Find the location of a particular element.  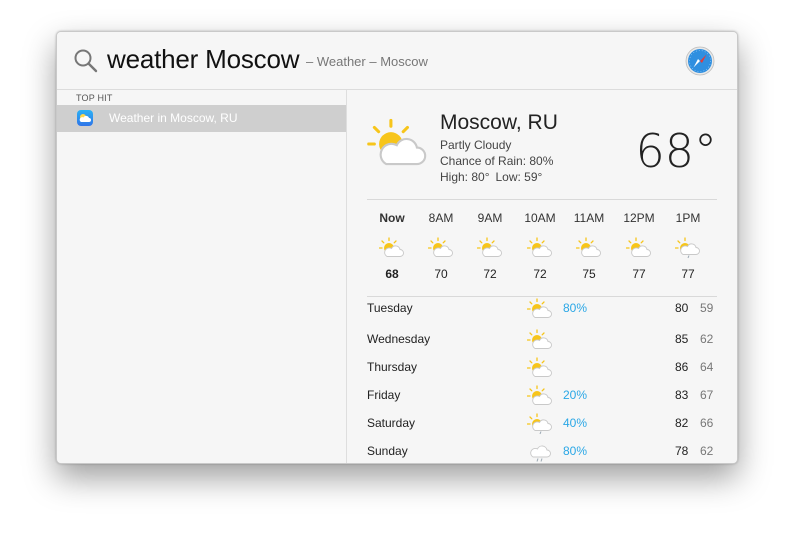

day-name: Saturday is located at coordinates (391, 423).